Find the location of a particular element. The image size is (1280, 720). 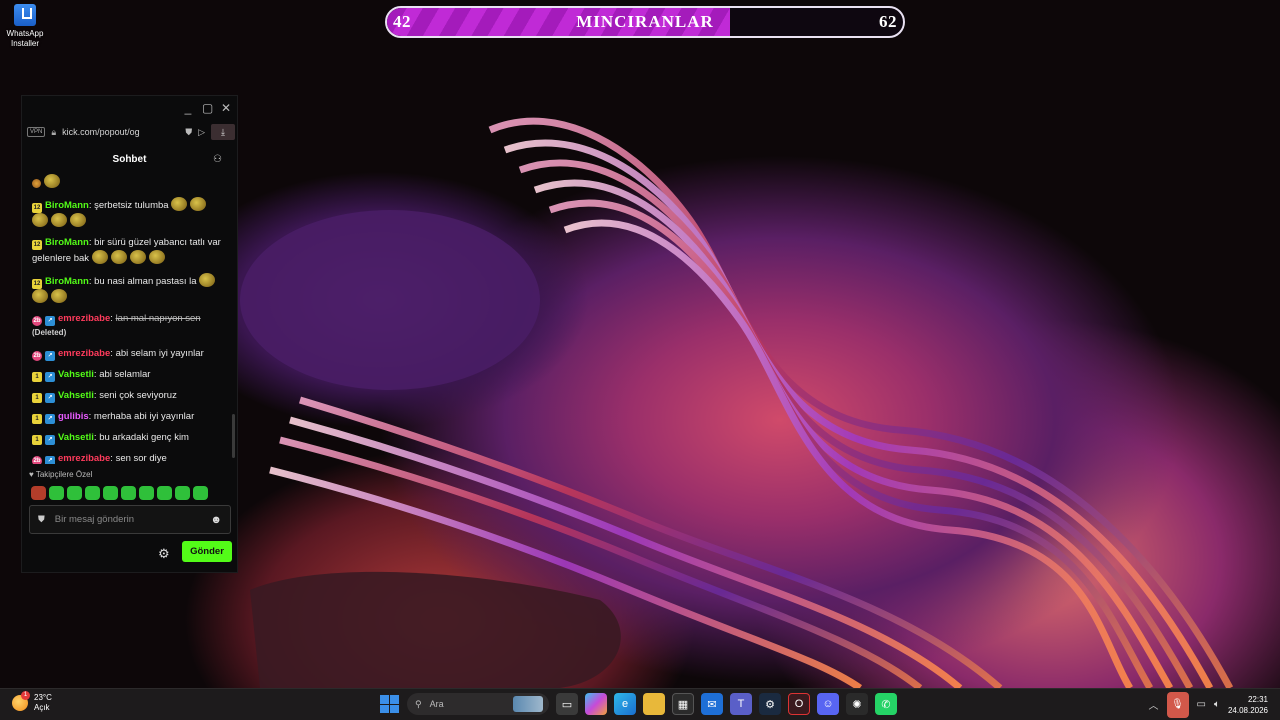

goal-progress-bar: MINCIRANLAR 42 62 is located at coordinates (645, 22).